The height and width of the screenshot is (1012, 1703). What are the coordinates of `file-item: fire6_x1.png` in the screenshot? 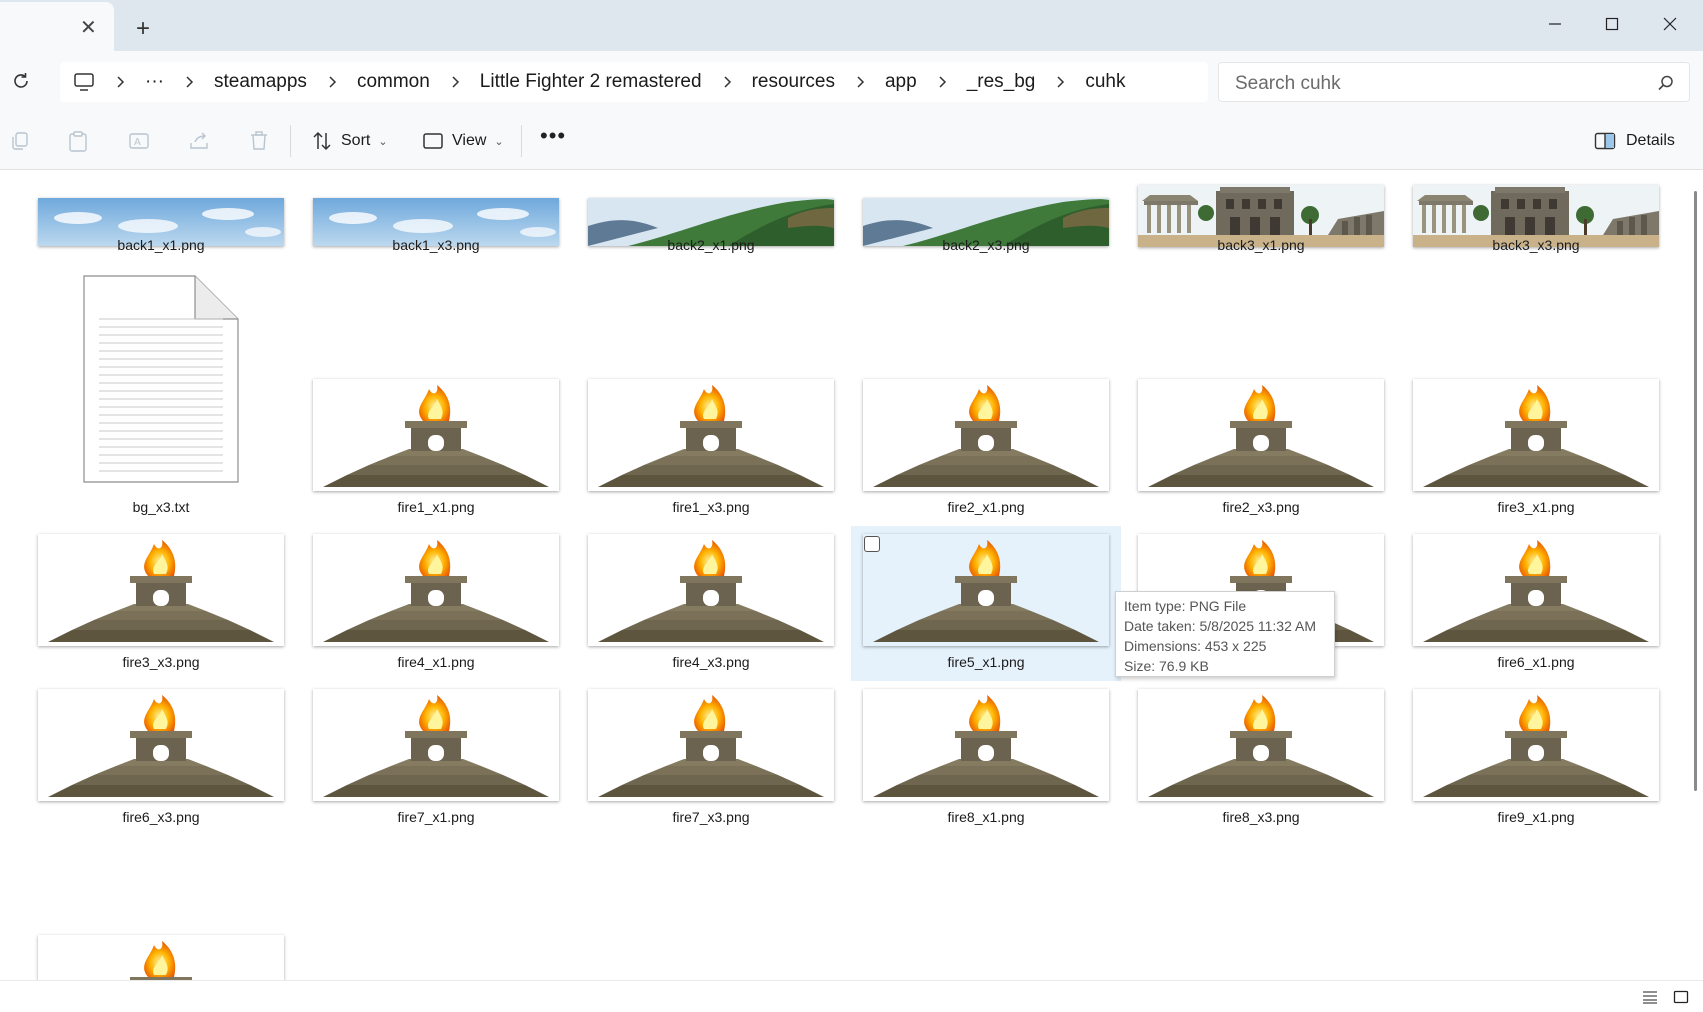 It's located at (1536, 603).